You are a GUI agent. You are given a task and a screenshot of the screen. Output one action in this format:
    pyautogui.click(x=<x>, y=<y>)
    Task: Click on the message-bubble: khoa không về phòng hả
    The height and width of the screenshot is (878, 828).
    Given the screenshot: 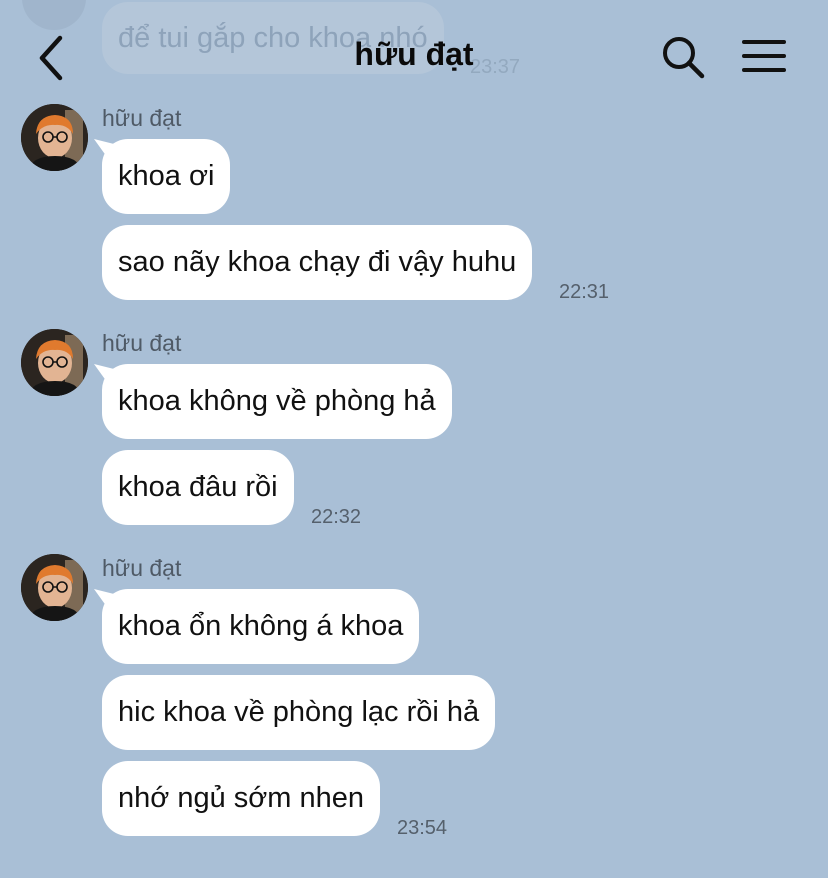 What is the action you would take?
    pyautogui.click(x=277, y=401)
    